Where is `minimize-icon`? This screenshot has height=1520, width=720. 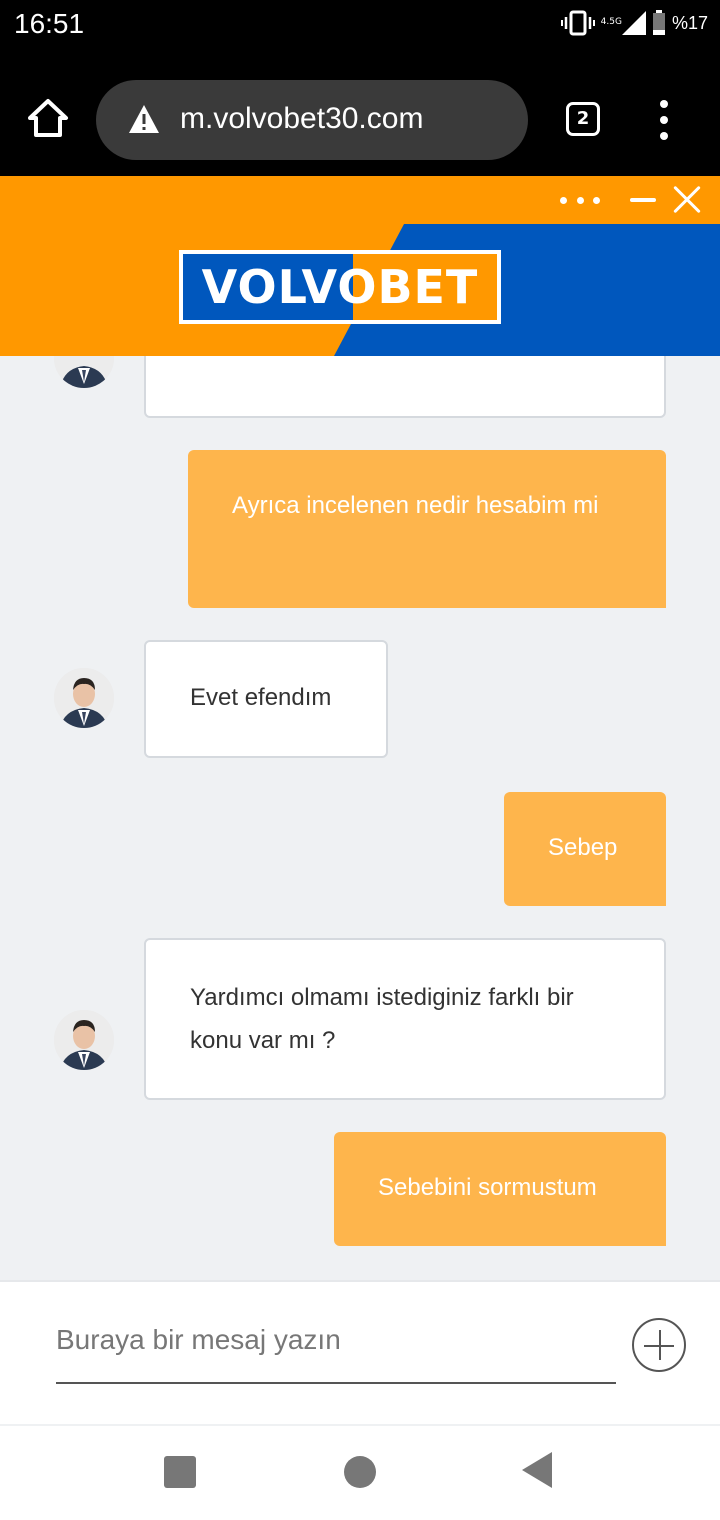
minimize-icon is located at coordinates (643, 200).